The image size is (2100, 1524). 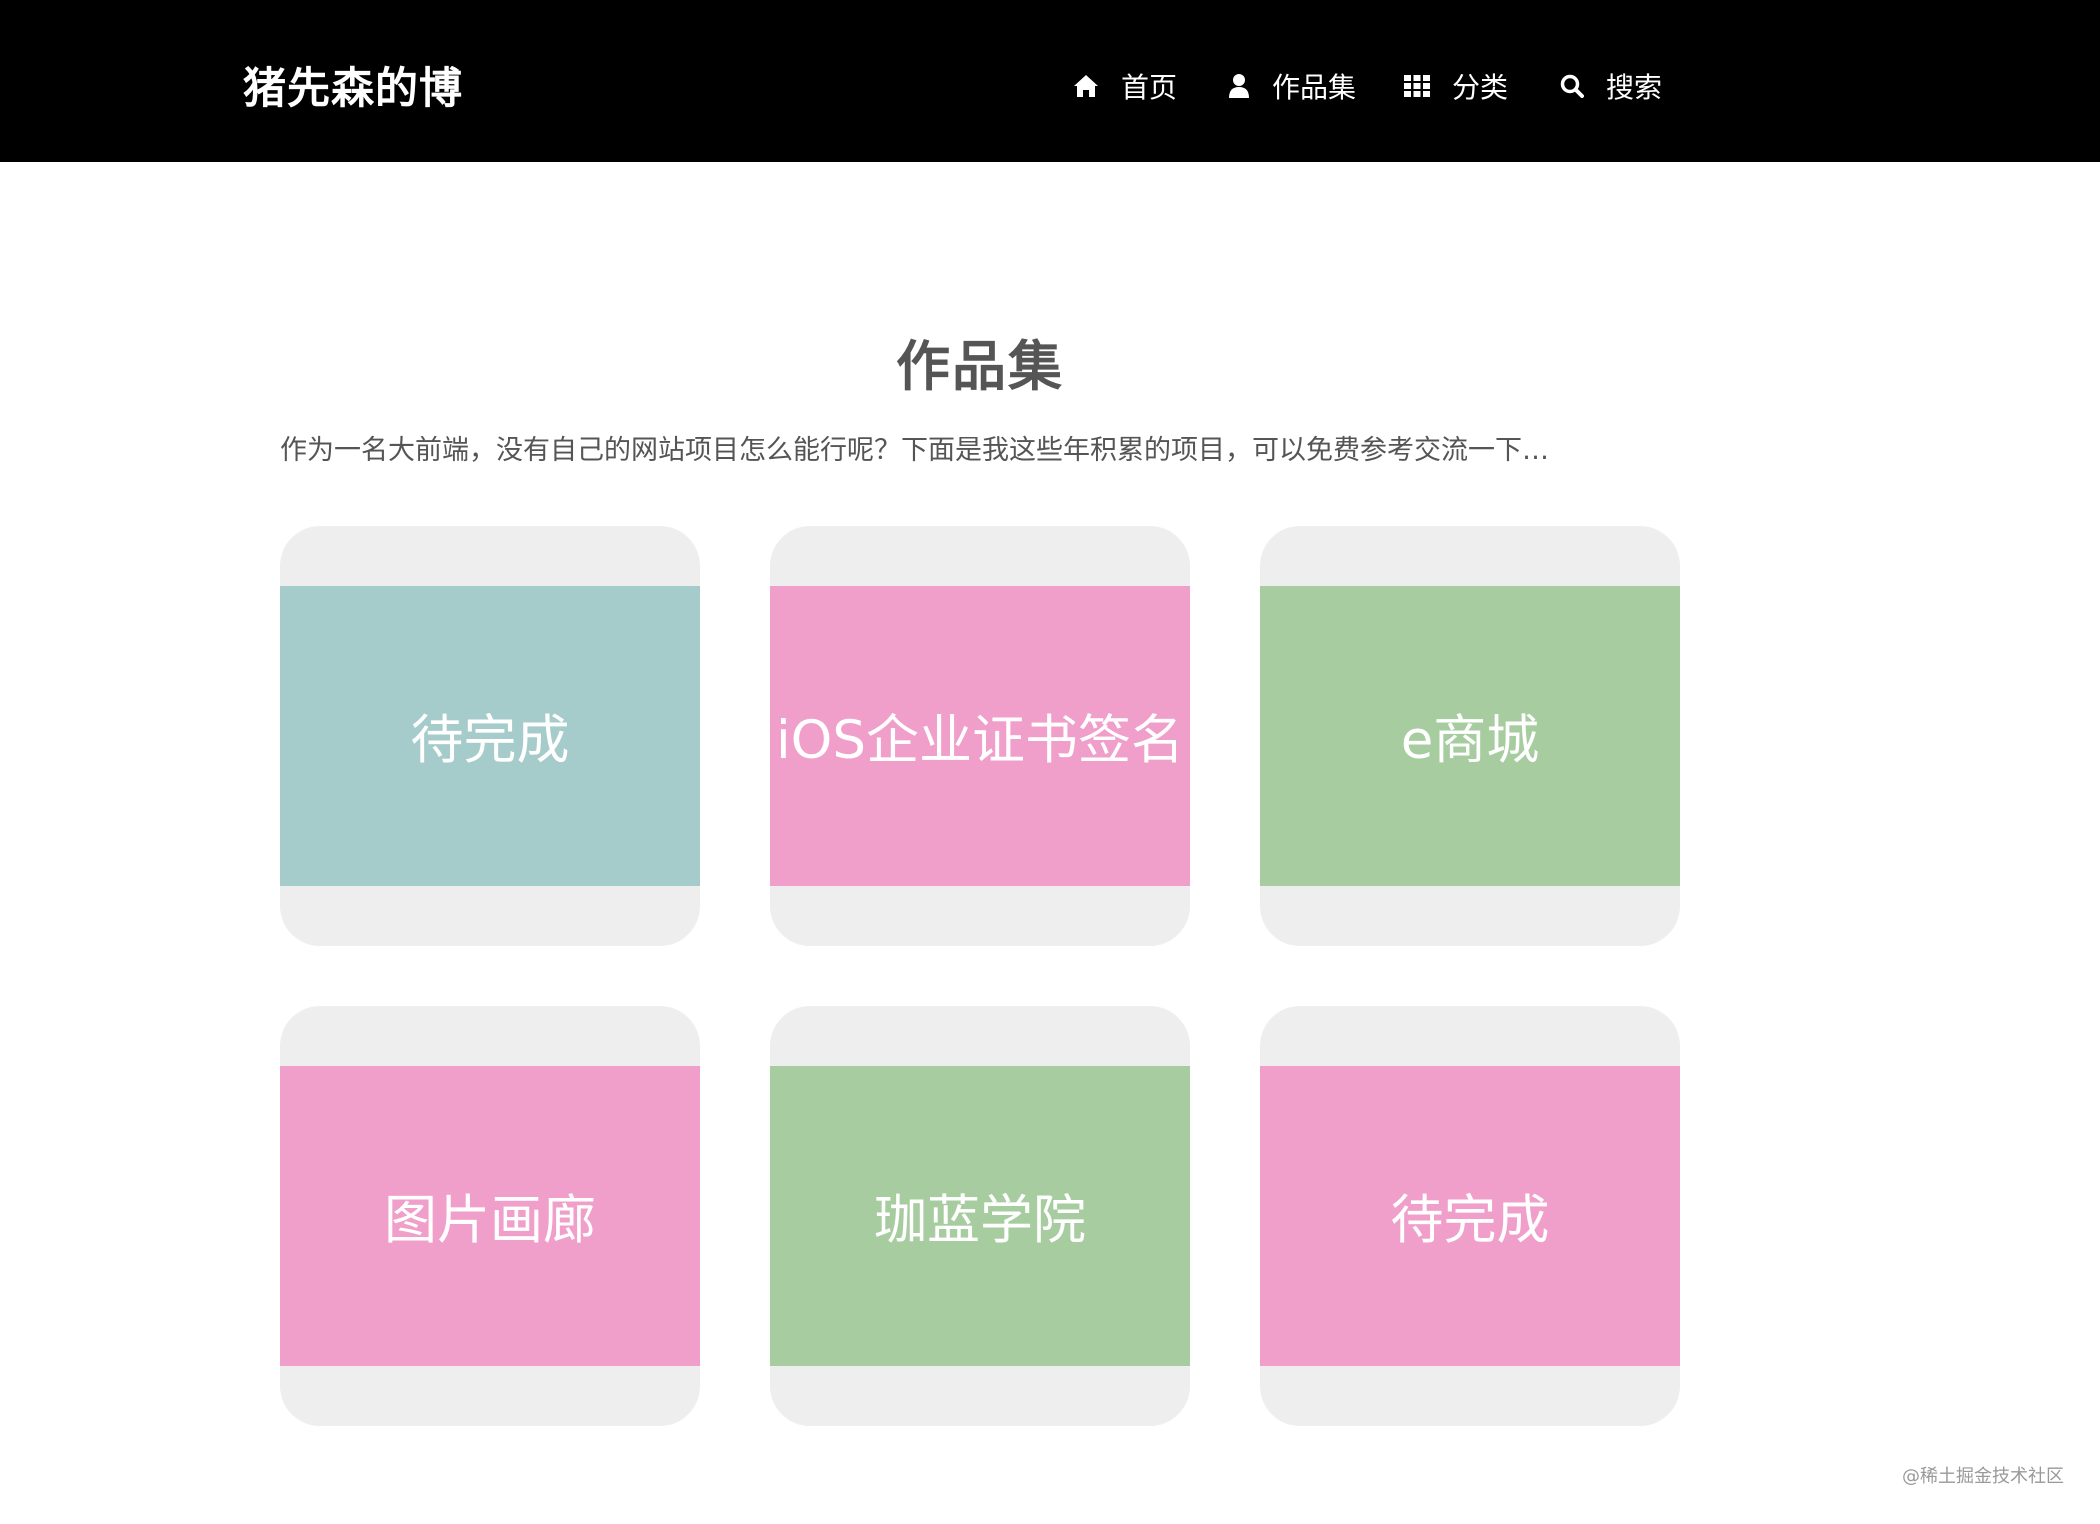 What do you see at coordinates (980, 1220) in the screenshot?
I see `project-card-title: 珈蓝学院` at bounding box center [980, 1220].